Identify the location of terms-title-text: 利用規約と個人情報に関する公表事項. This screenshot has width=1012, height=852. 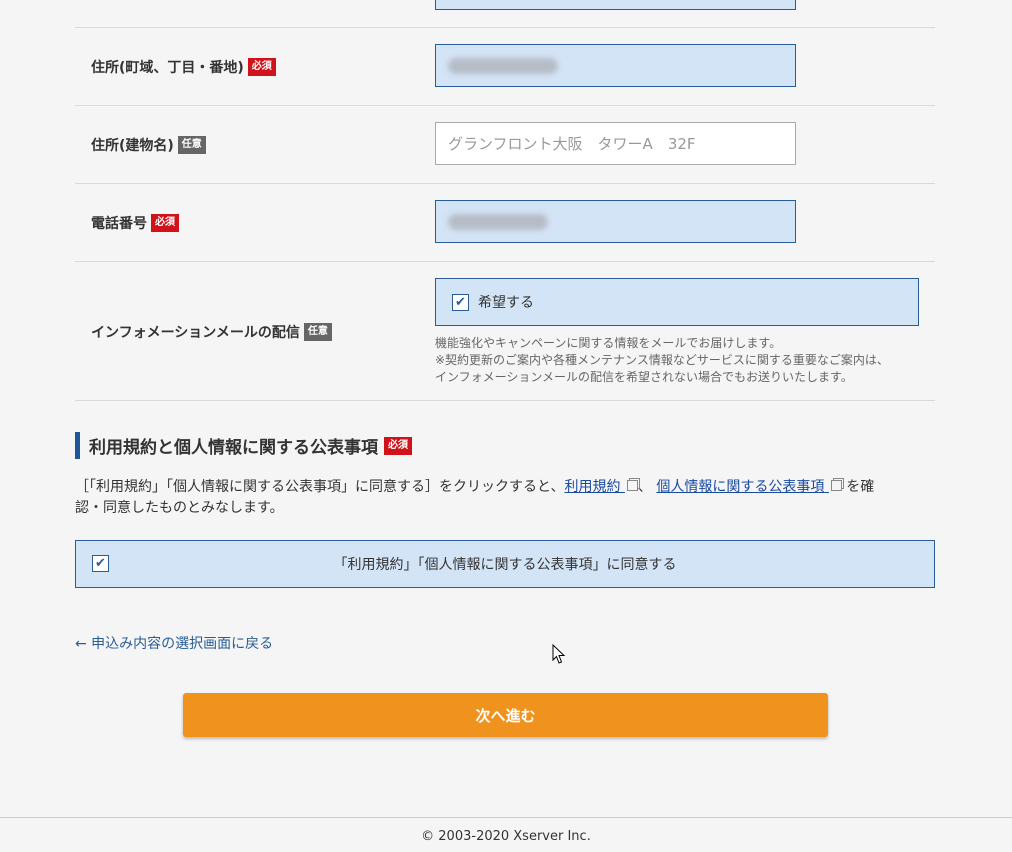
(233, 448).